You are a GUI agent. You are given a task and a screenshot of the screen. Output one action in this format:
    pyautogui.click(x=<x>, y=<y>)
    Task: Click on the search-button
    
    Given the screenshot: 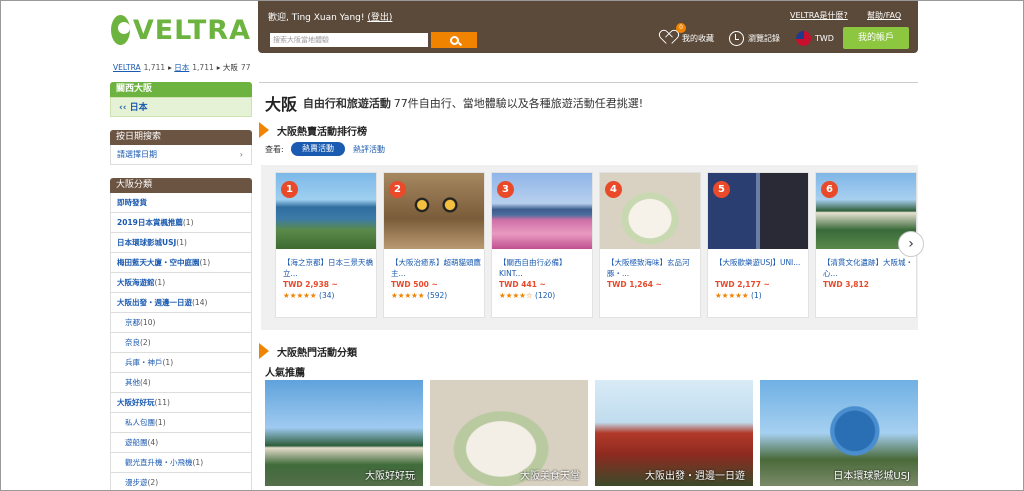 What is the action you would take?
    pyautogui.click(x=454, y=40)
    